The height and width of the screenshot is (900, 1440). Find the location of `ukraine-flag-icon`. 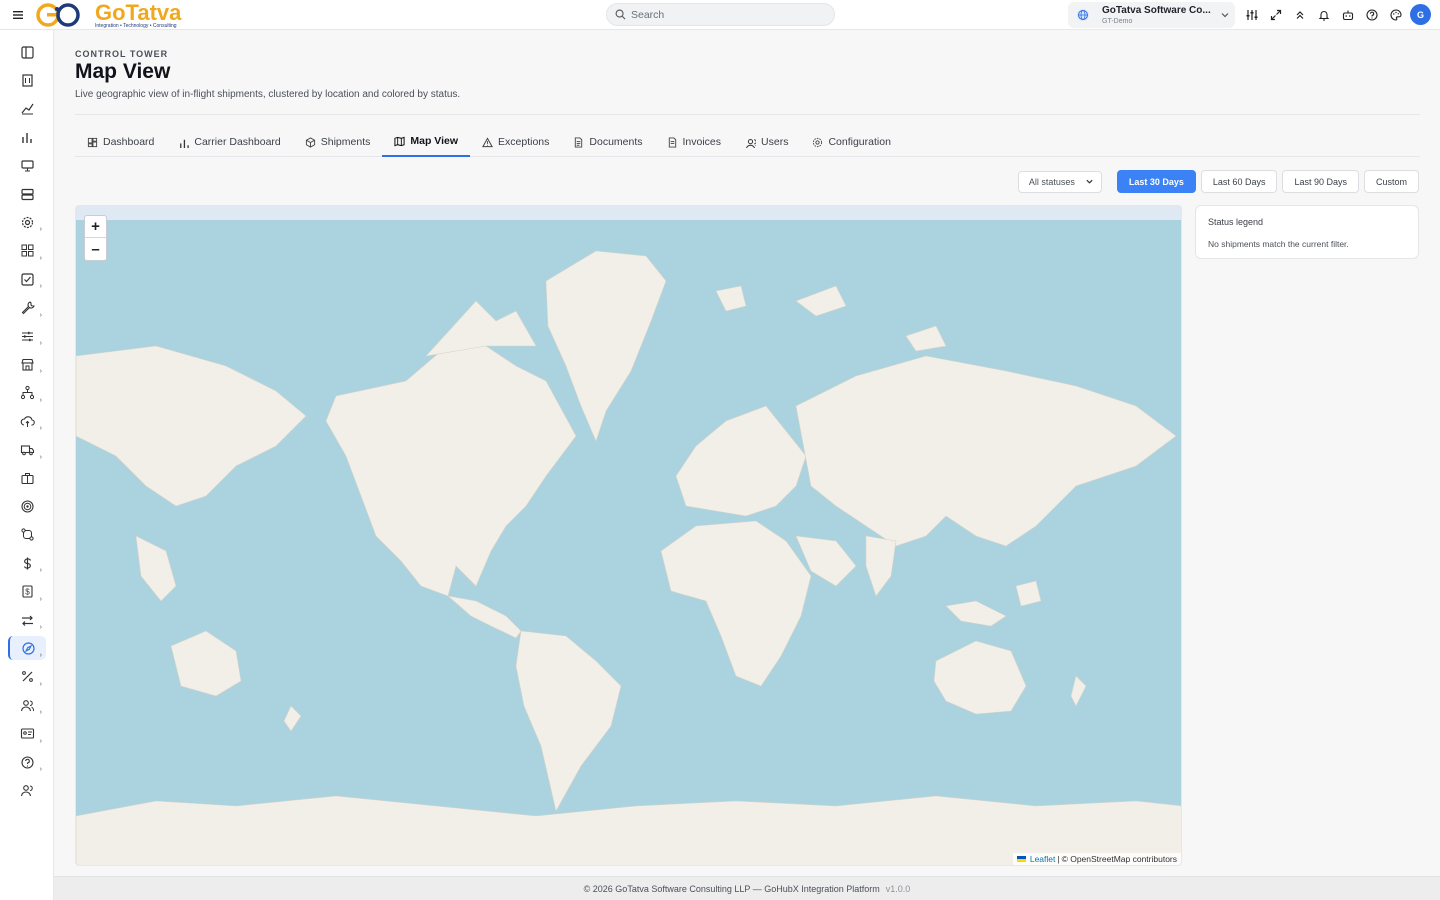

ukraine-flag-icon is located at coordinates (1021, 859).